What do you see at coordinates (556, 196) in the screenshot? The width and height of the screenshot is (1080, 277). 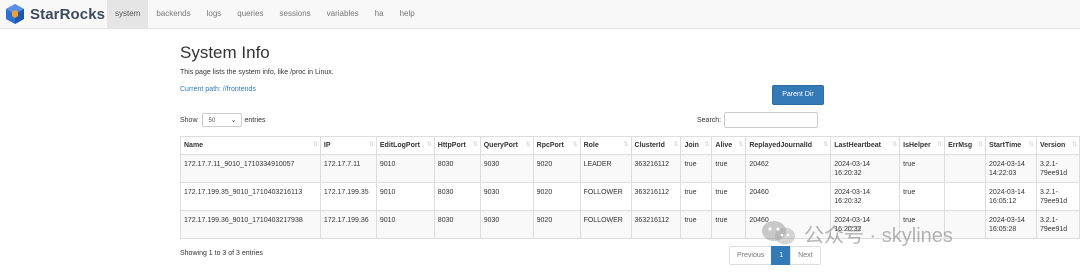 I see `table-cell: 9020` at bounding box center [556, 196].